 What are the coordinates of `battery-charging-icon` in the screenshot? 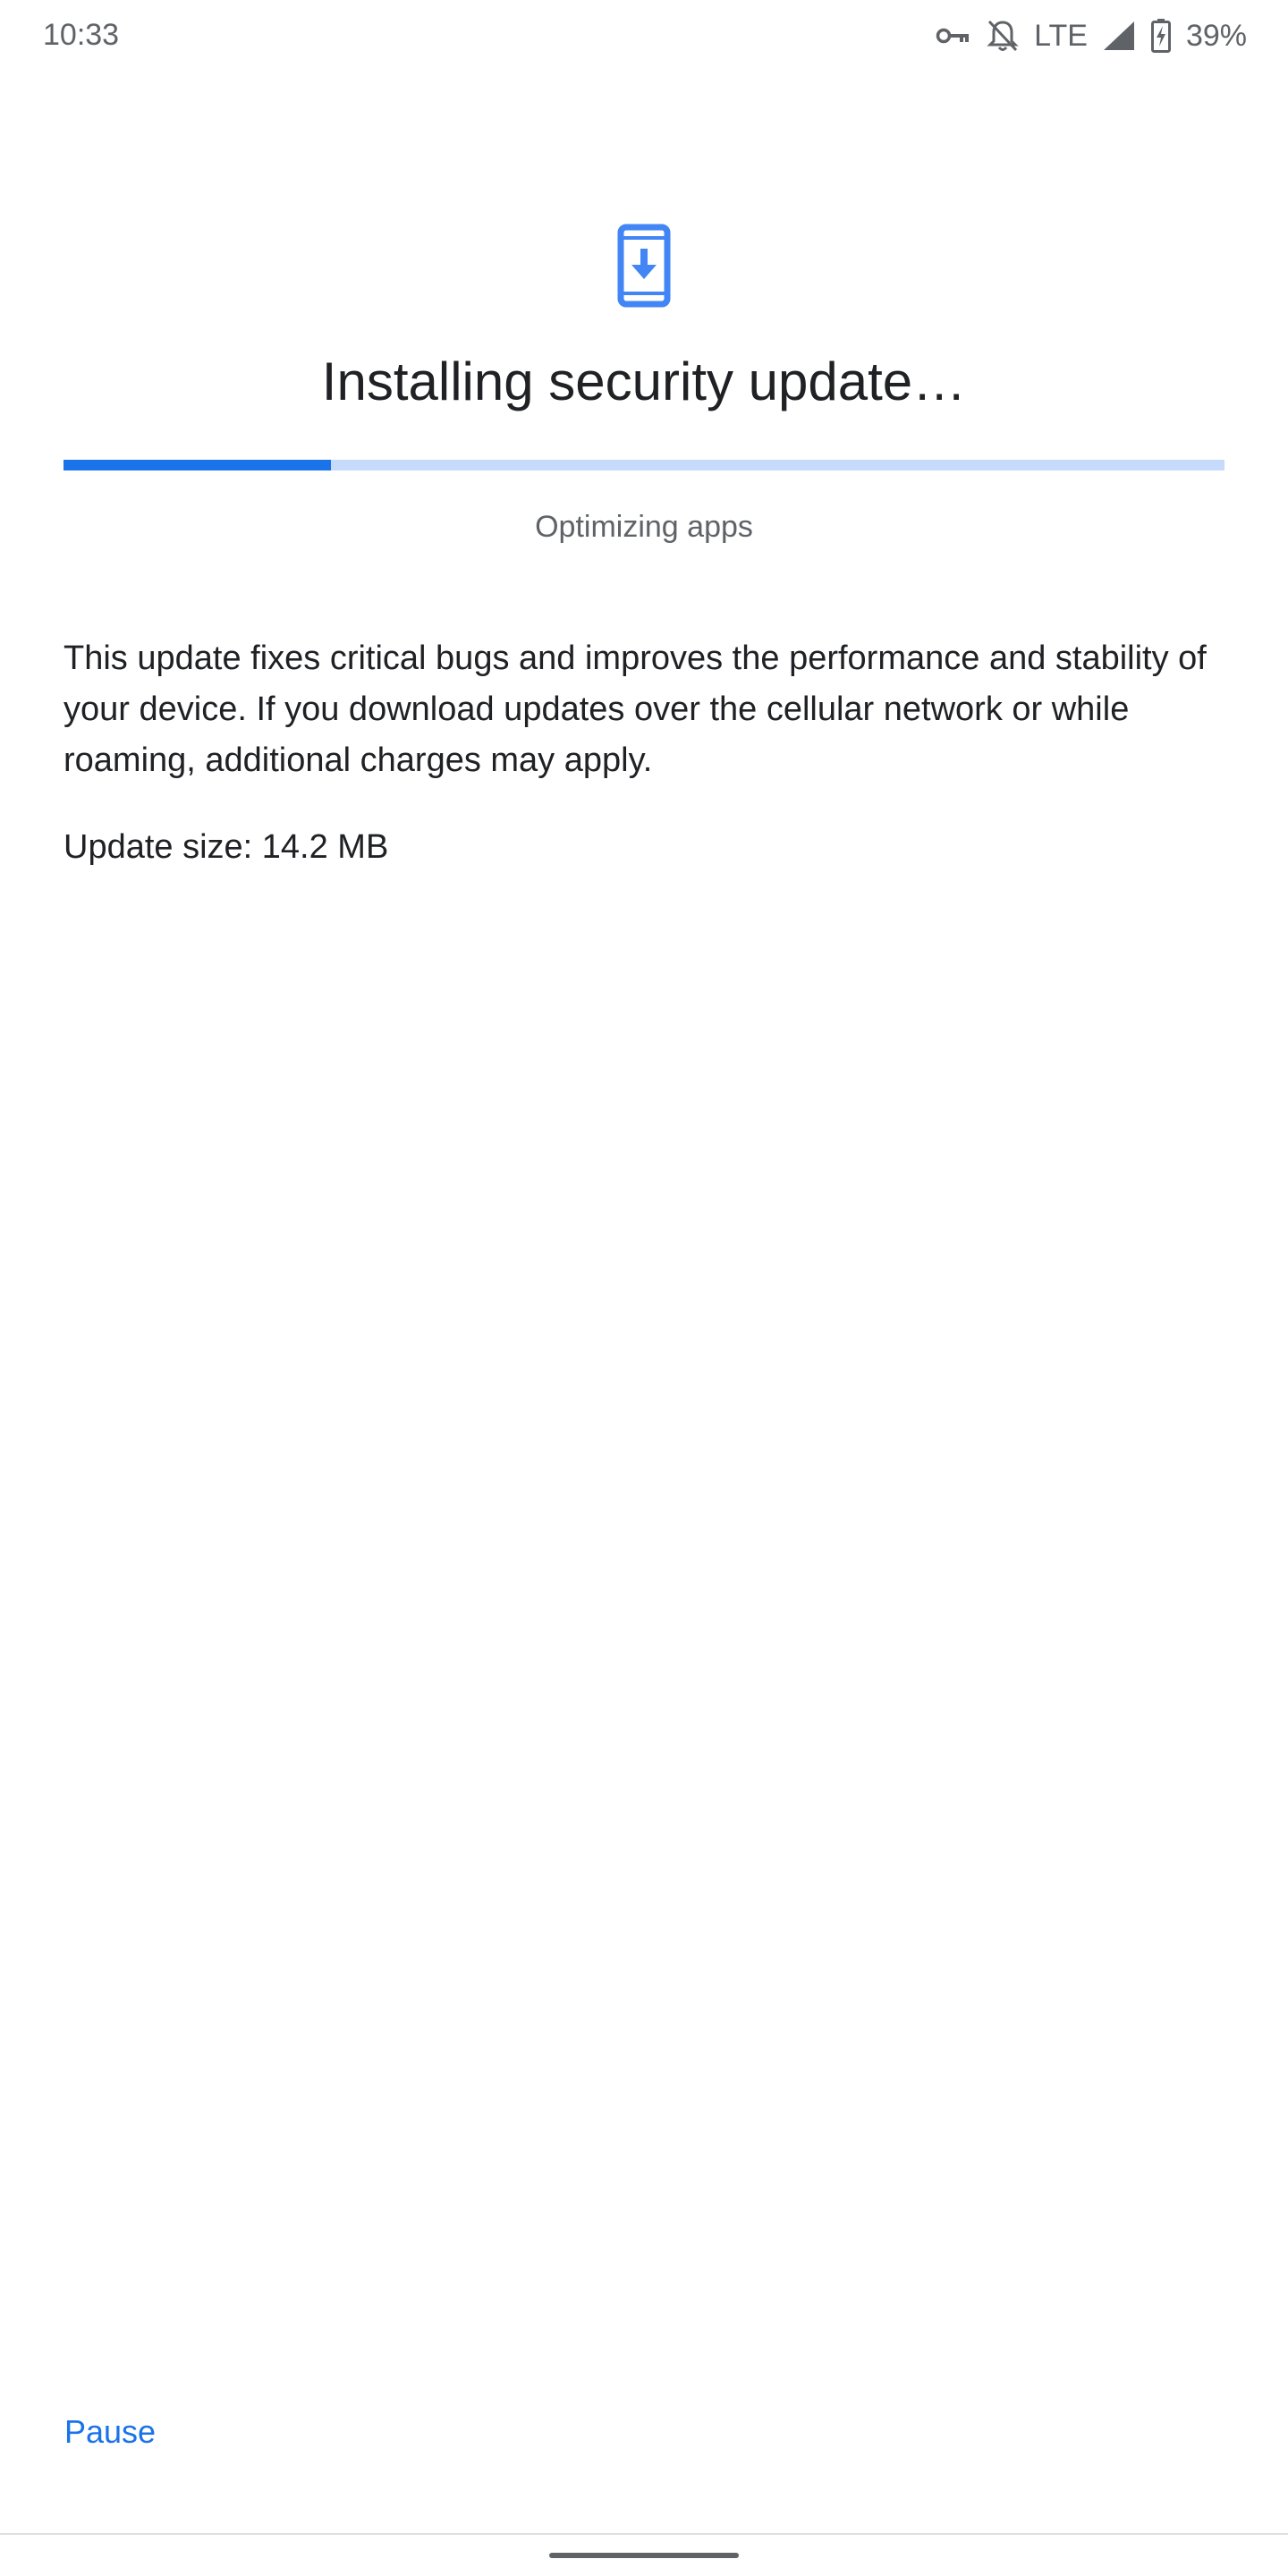 It's located at (1161, 36).